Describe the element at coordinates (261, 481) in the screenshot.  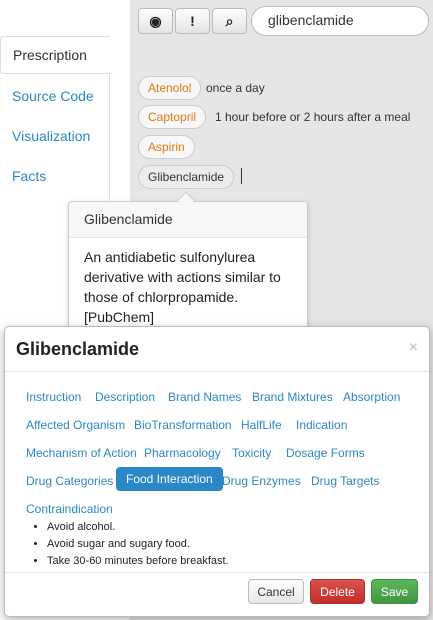
I see `tab-drug-enzymes: Drug Enzymes` at that location.